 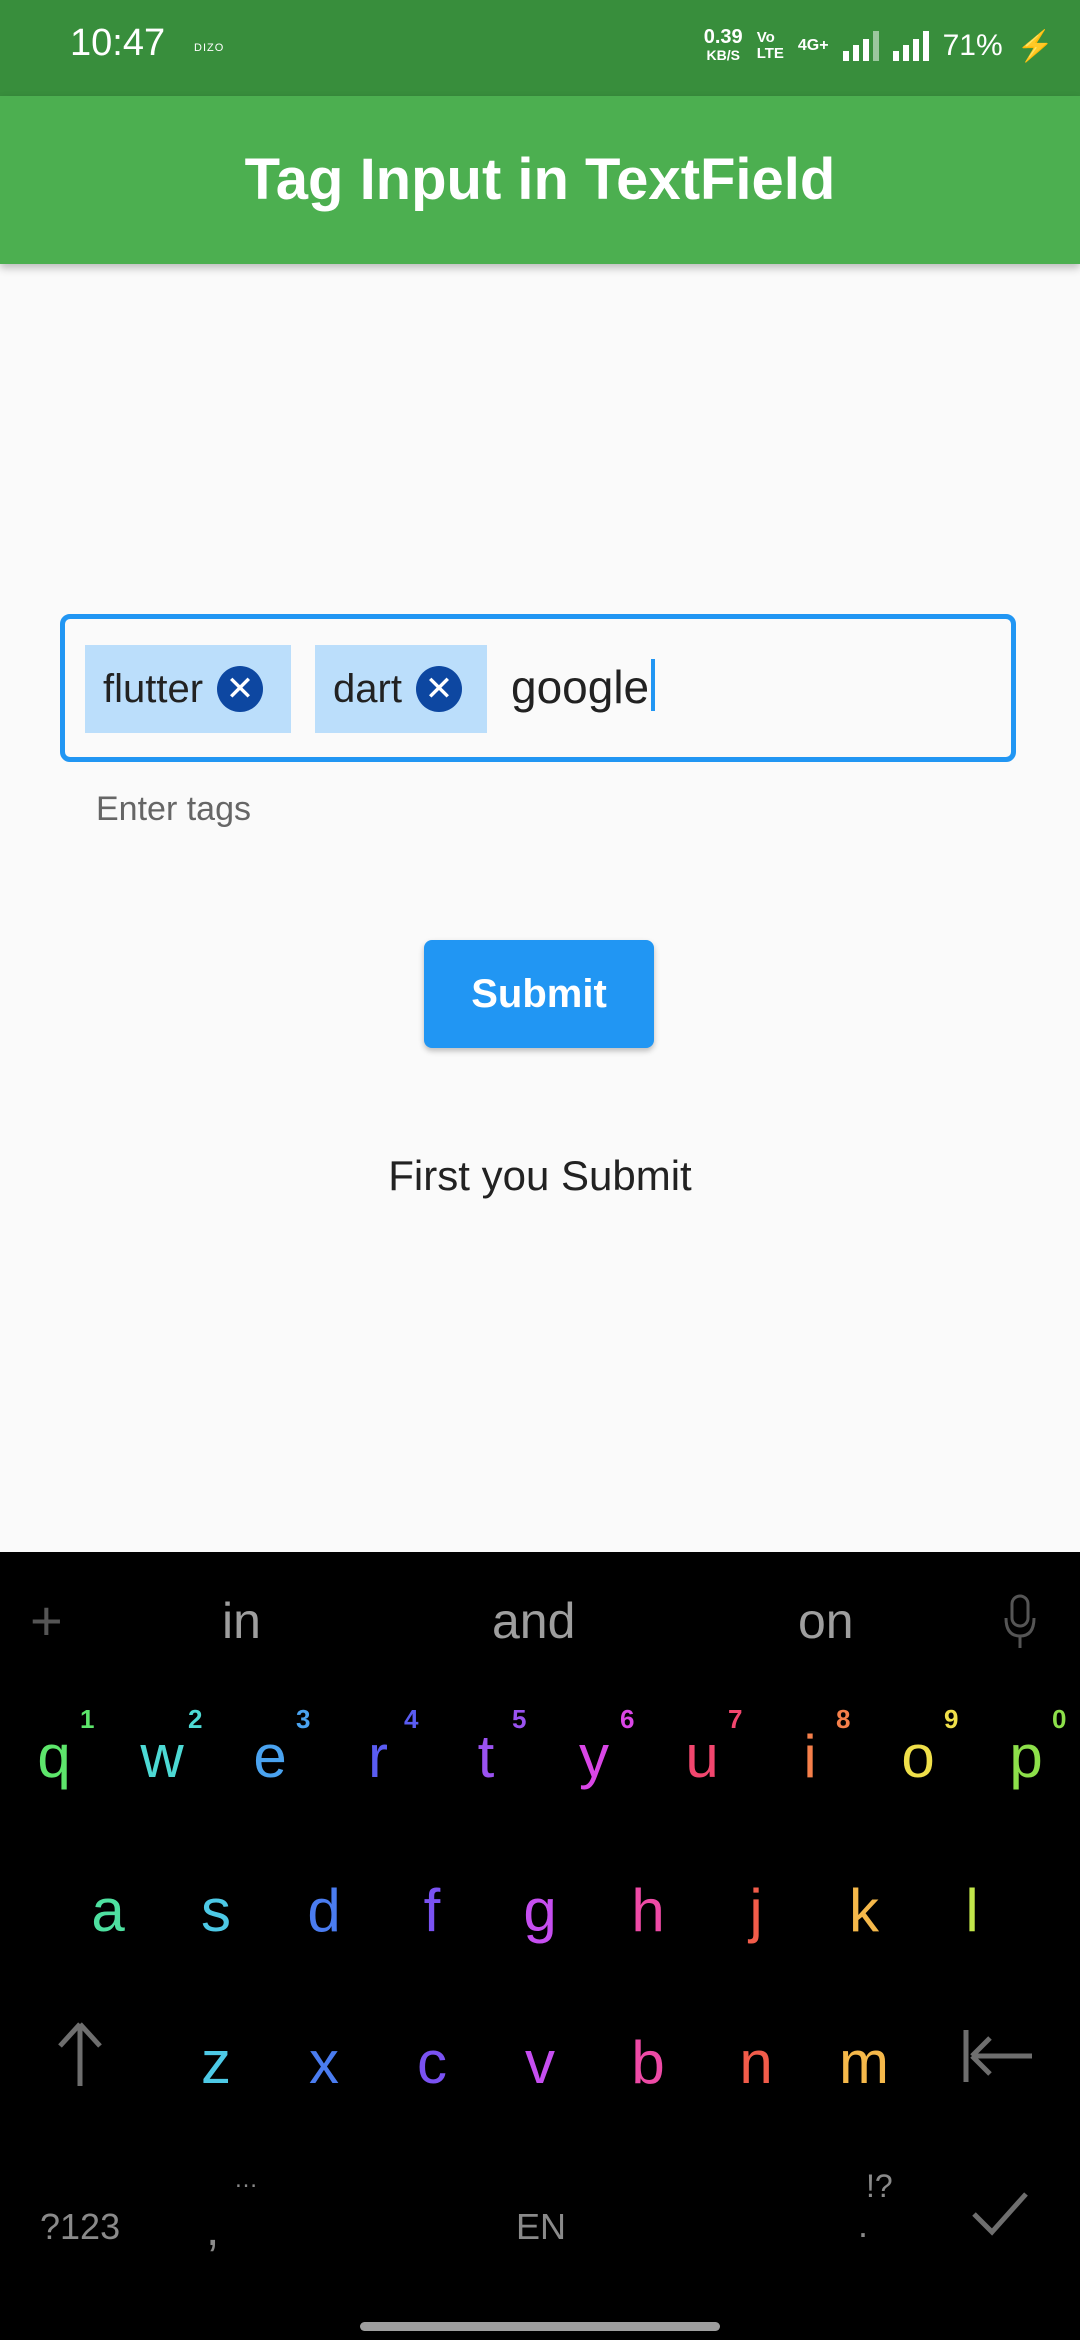 I want to click on battery-percent: 71%, so click(x=972, y=45).